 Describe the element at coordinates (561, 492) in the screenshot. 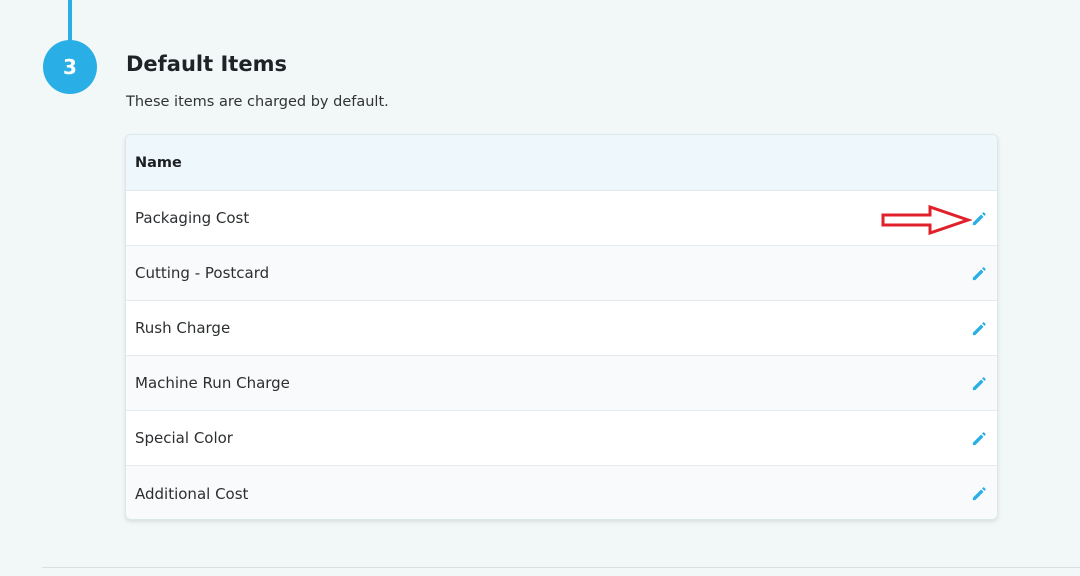

I see `table-row: Additional Cost` at that location.